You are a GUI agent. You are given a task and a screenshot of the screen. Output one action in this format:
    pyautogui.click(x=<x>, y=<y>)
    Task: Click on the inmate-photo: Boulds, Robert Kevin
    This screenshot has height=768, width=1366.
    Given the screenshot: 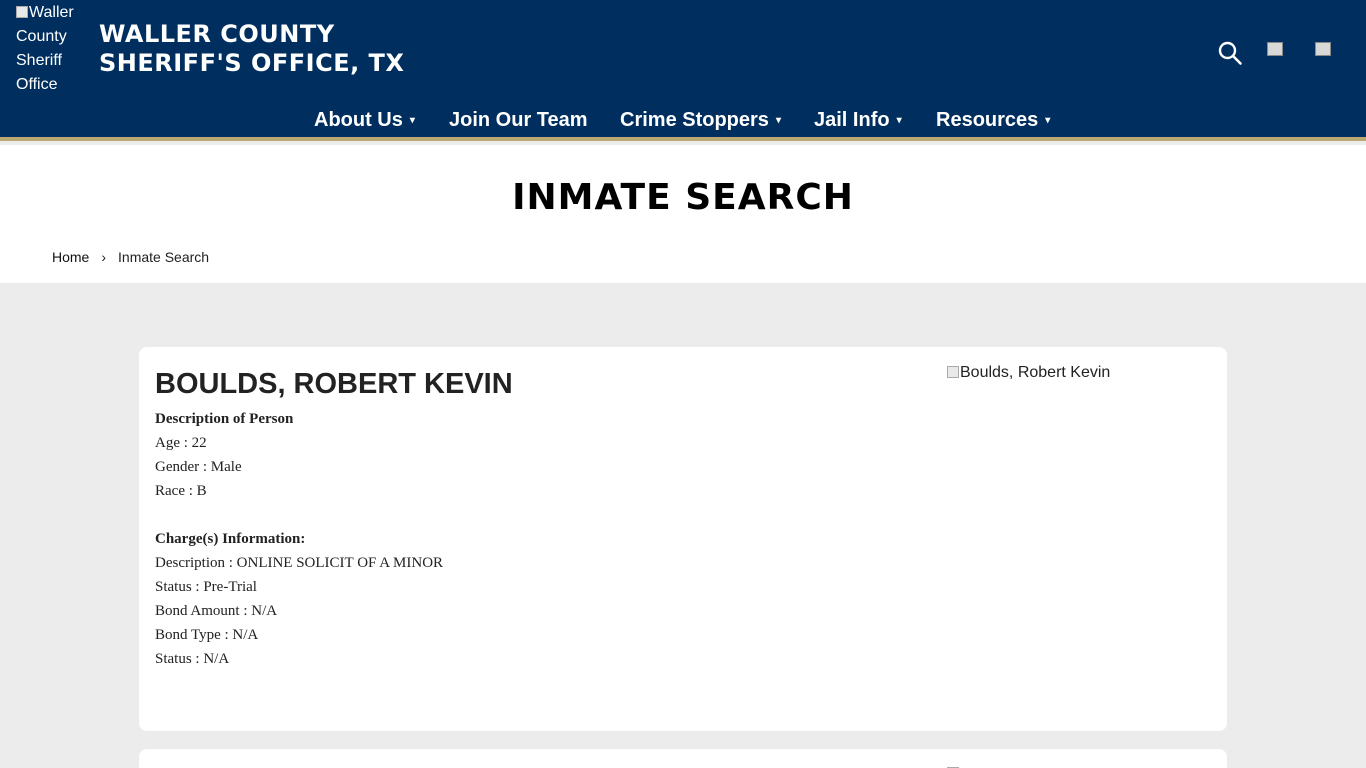 What is the action you would take?
    pyautogui.click(x=1028, y=373)
    